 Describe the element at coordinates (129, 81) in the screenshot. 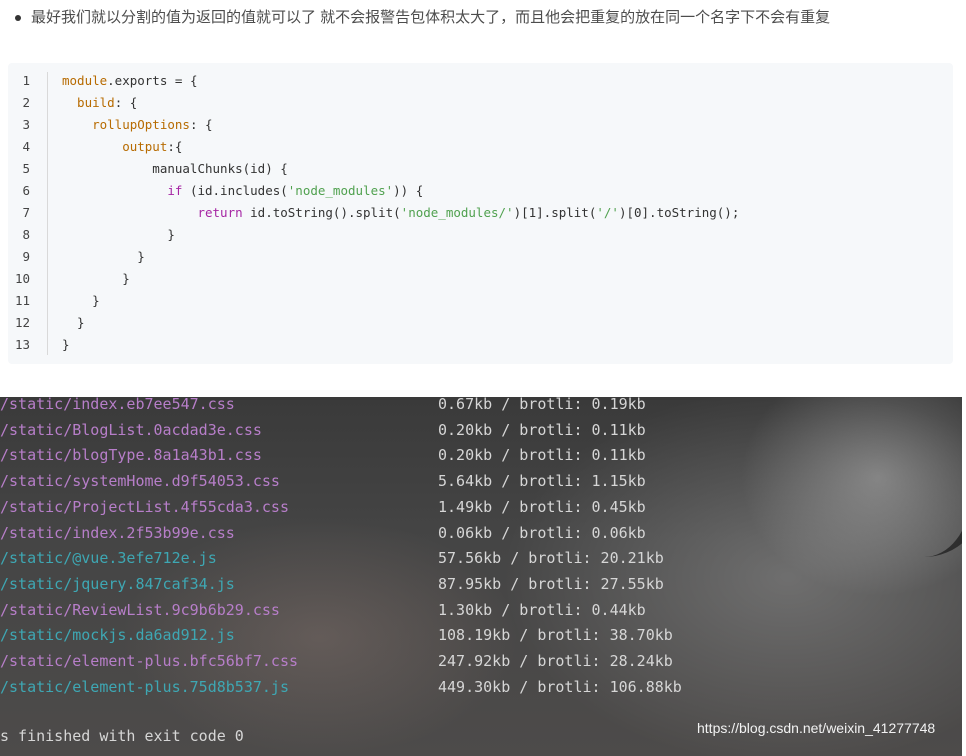

I see `code-text: module.exports = {` at that location.